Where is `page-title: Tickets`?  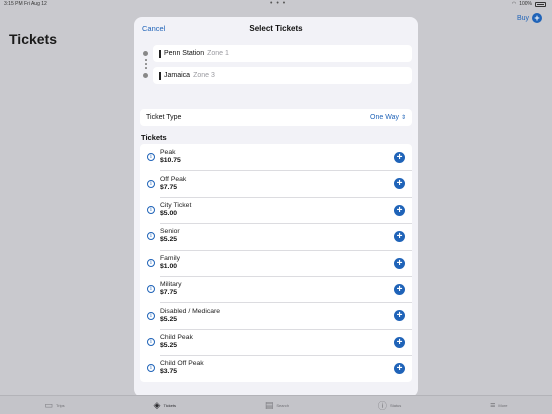 page-title: Tickets is located at coordinates (33, 39).